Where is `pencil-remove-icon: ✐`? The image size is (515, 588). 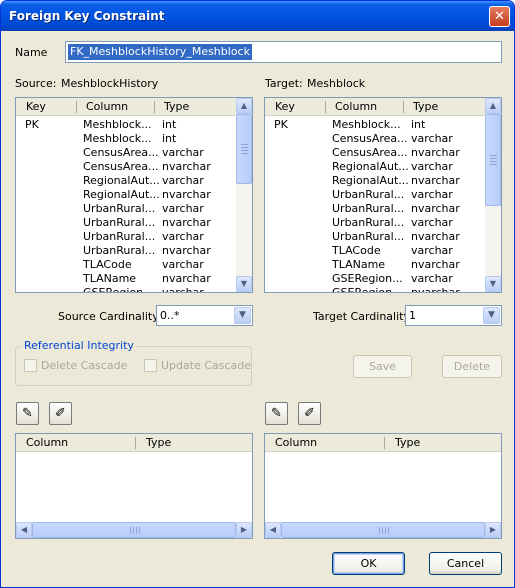
pencil-remove-icon: ✐ is located at coordinates (309, 413).